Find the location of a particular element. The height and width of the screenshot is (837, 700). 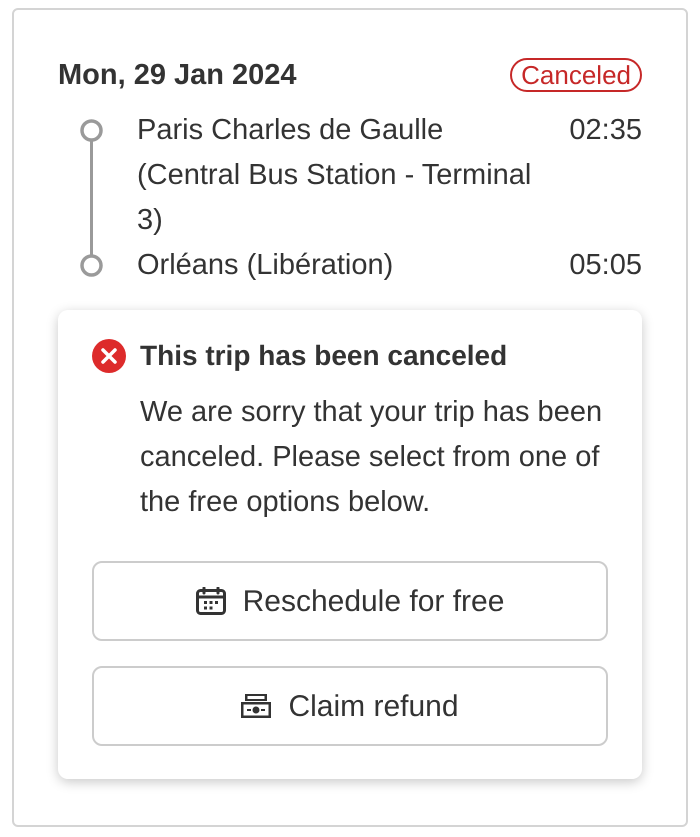

calendar-icon is located at coordinates (211, 601).